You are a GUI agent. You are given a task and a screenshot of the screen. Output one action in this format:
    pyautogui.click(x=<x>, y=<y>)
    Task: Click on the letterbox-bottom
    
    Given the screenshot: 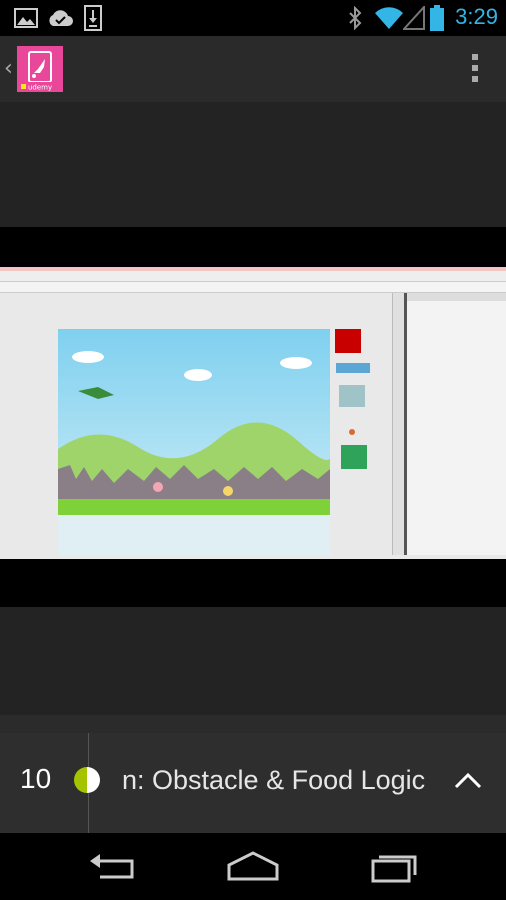 What is the action you would take?
    pyautogui.click(x=253, y=583)
    